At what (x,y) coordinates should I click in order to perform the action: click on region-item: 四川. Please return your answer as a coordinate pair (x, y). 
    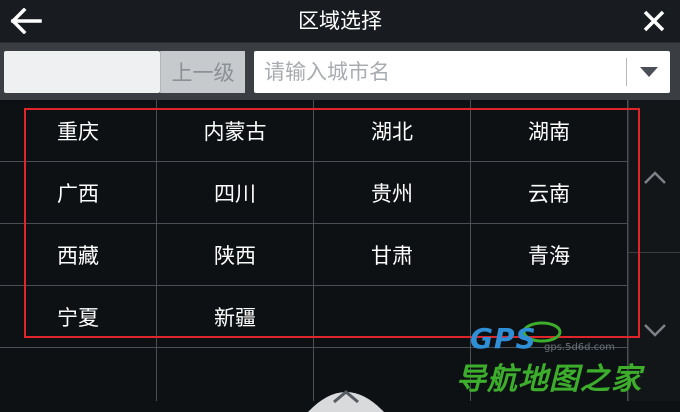
    Looking at the image, I should click on (235, 193).